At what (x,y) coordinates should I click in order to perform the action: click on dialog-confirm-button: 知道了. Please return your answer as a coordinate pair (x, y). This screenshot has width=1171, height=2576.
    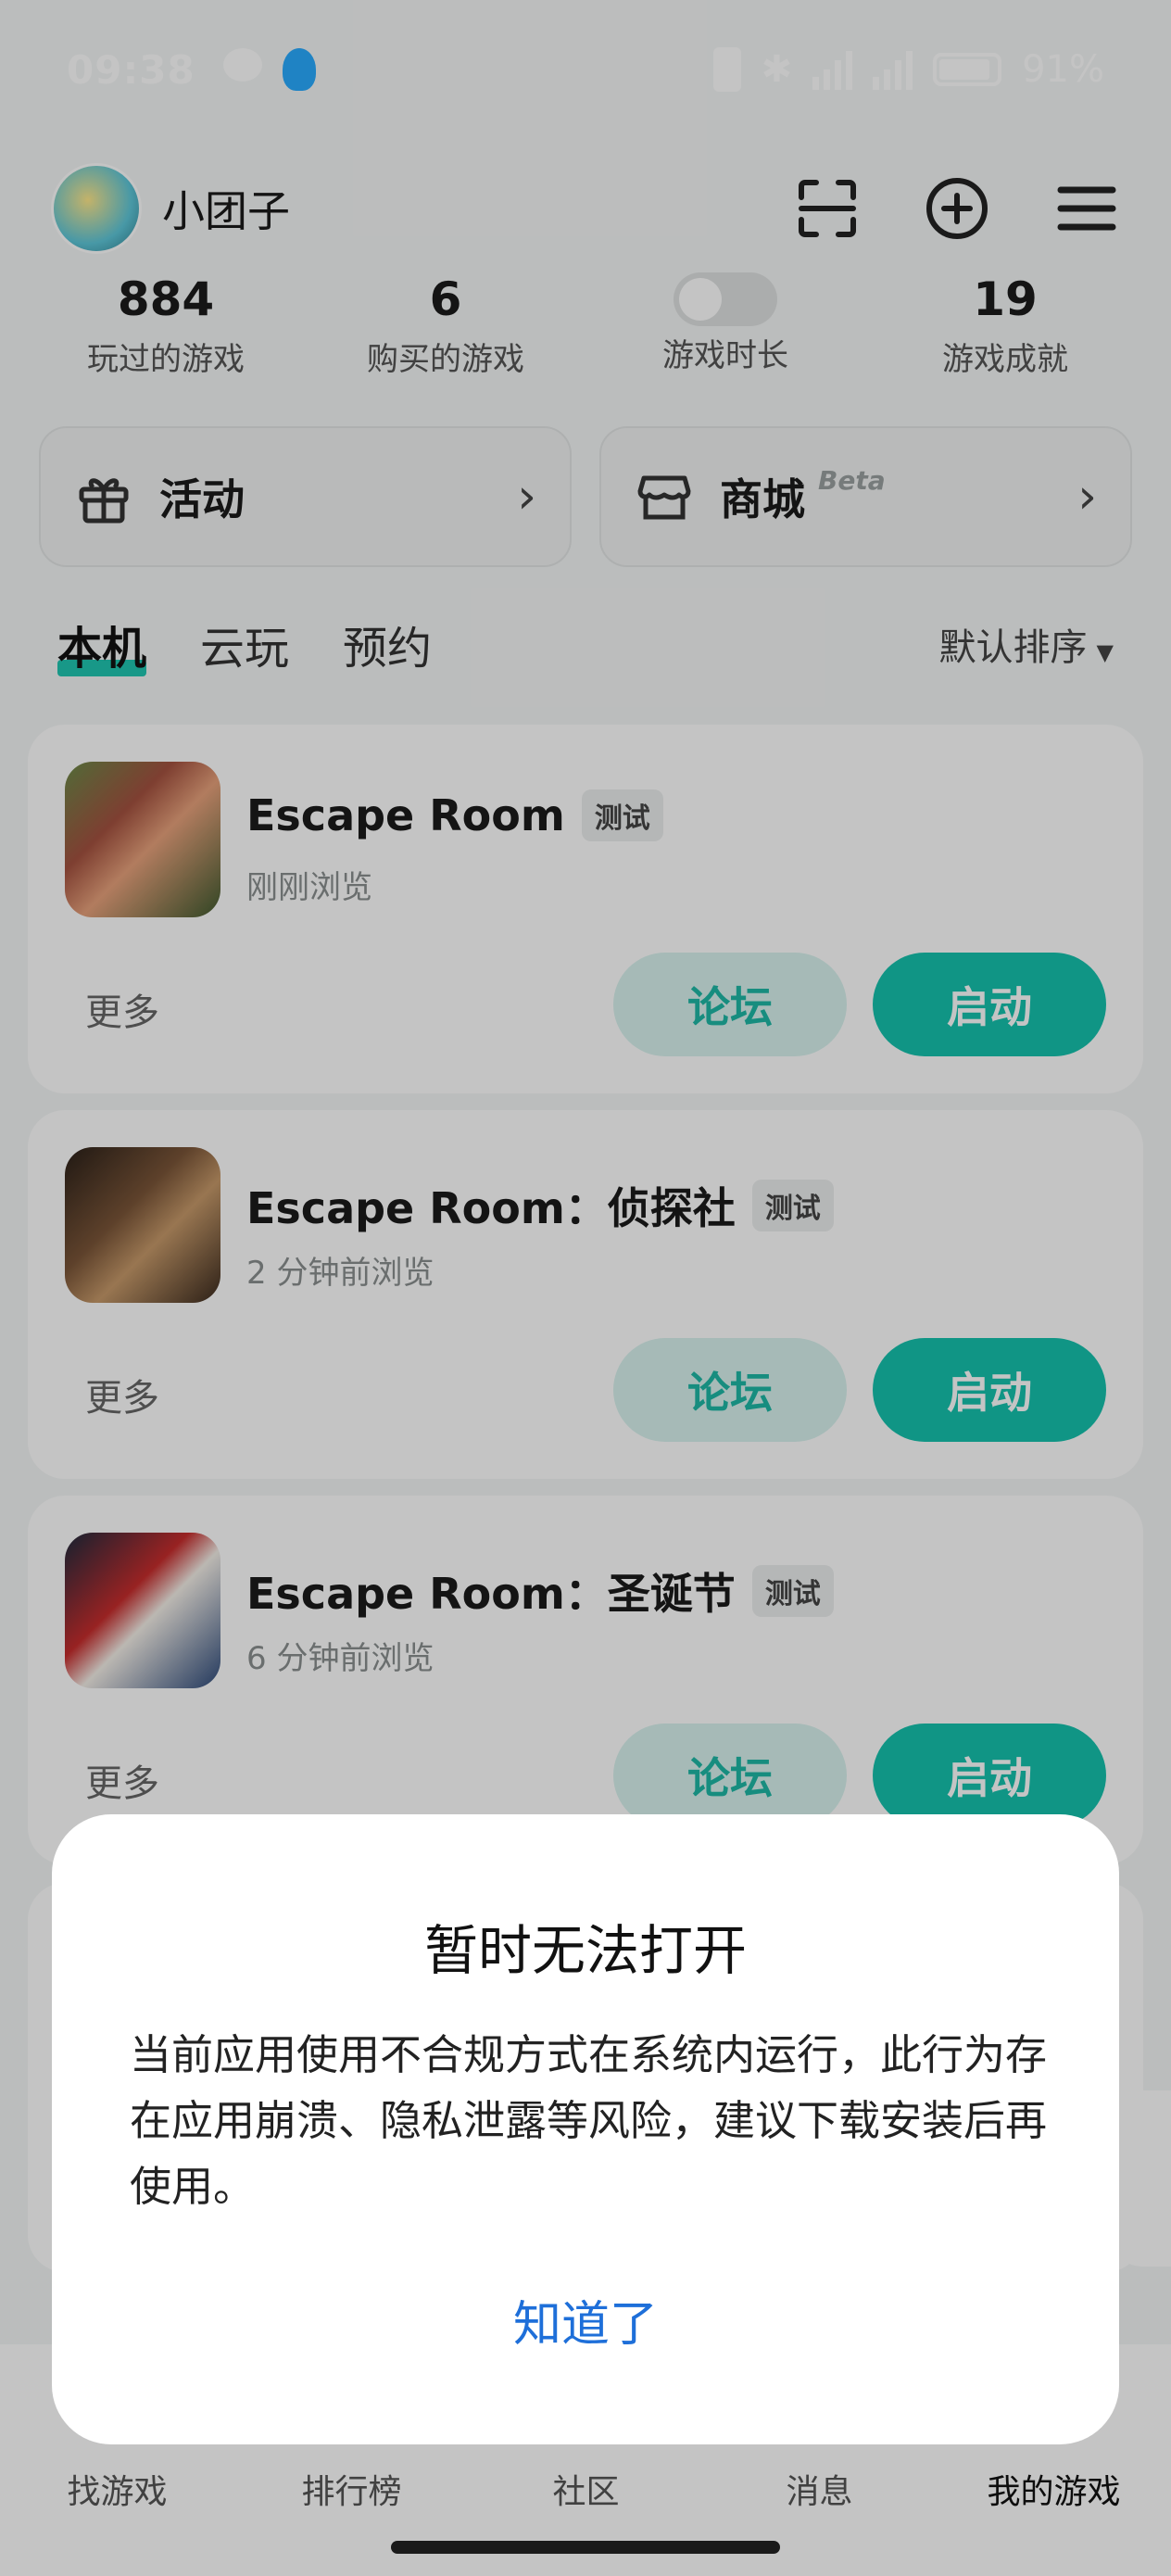
    Looking at the image, I should click on (585, 2320).